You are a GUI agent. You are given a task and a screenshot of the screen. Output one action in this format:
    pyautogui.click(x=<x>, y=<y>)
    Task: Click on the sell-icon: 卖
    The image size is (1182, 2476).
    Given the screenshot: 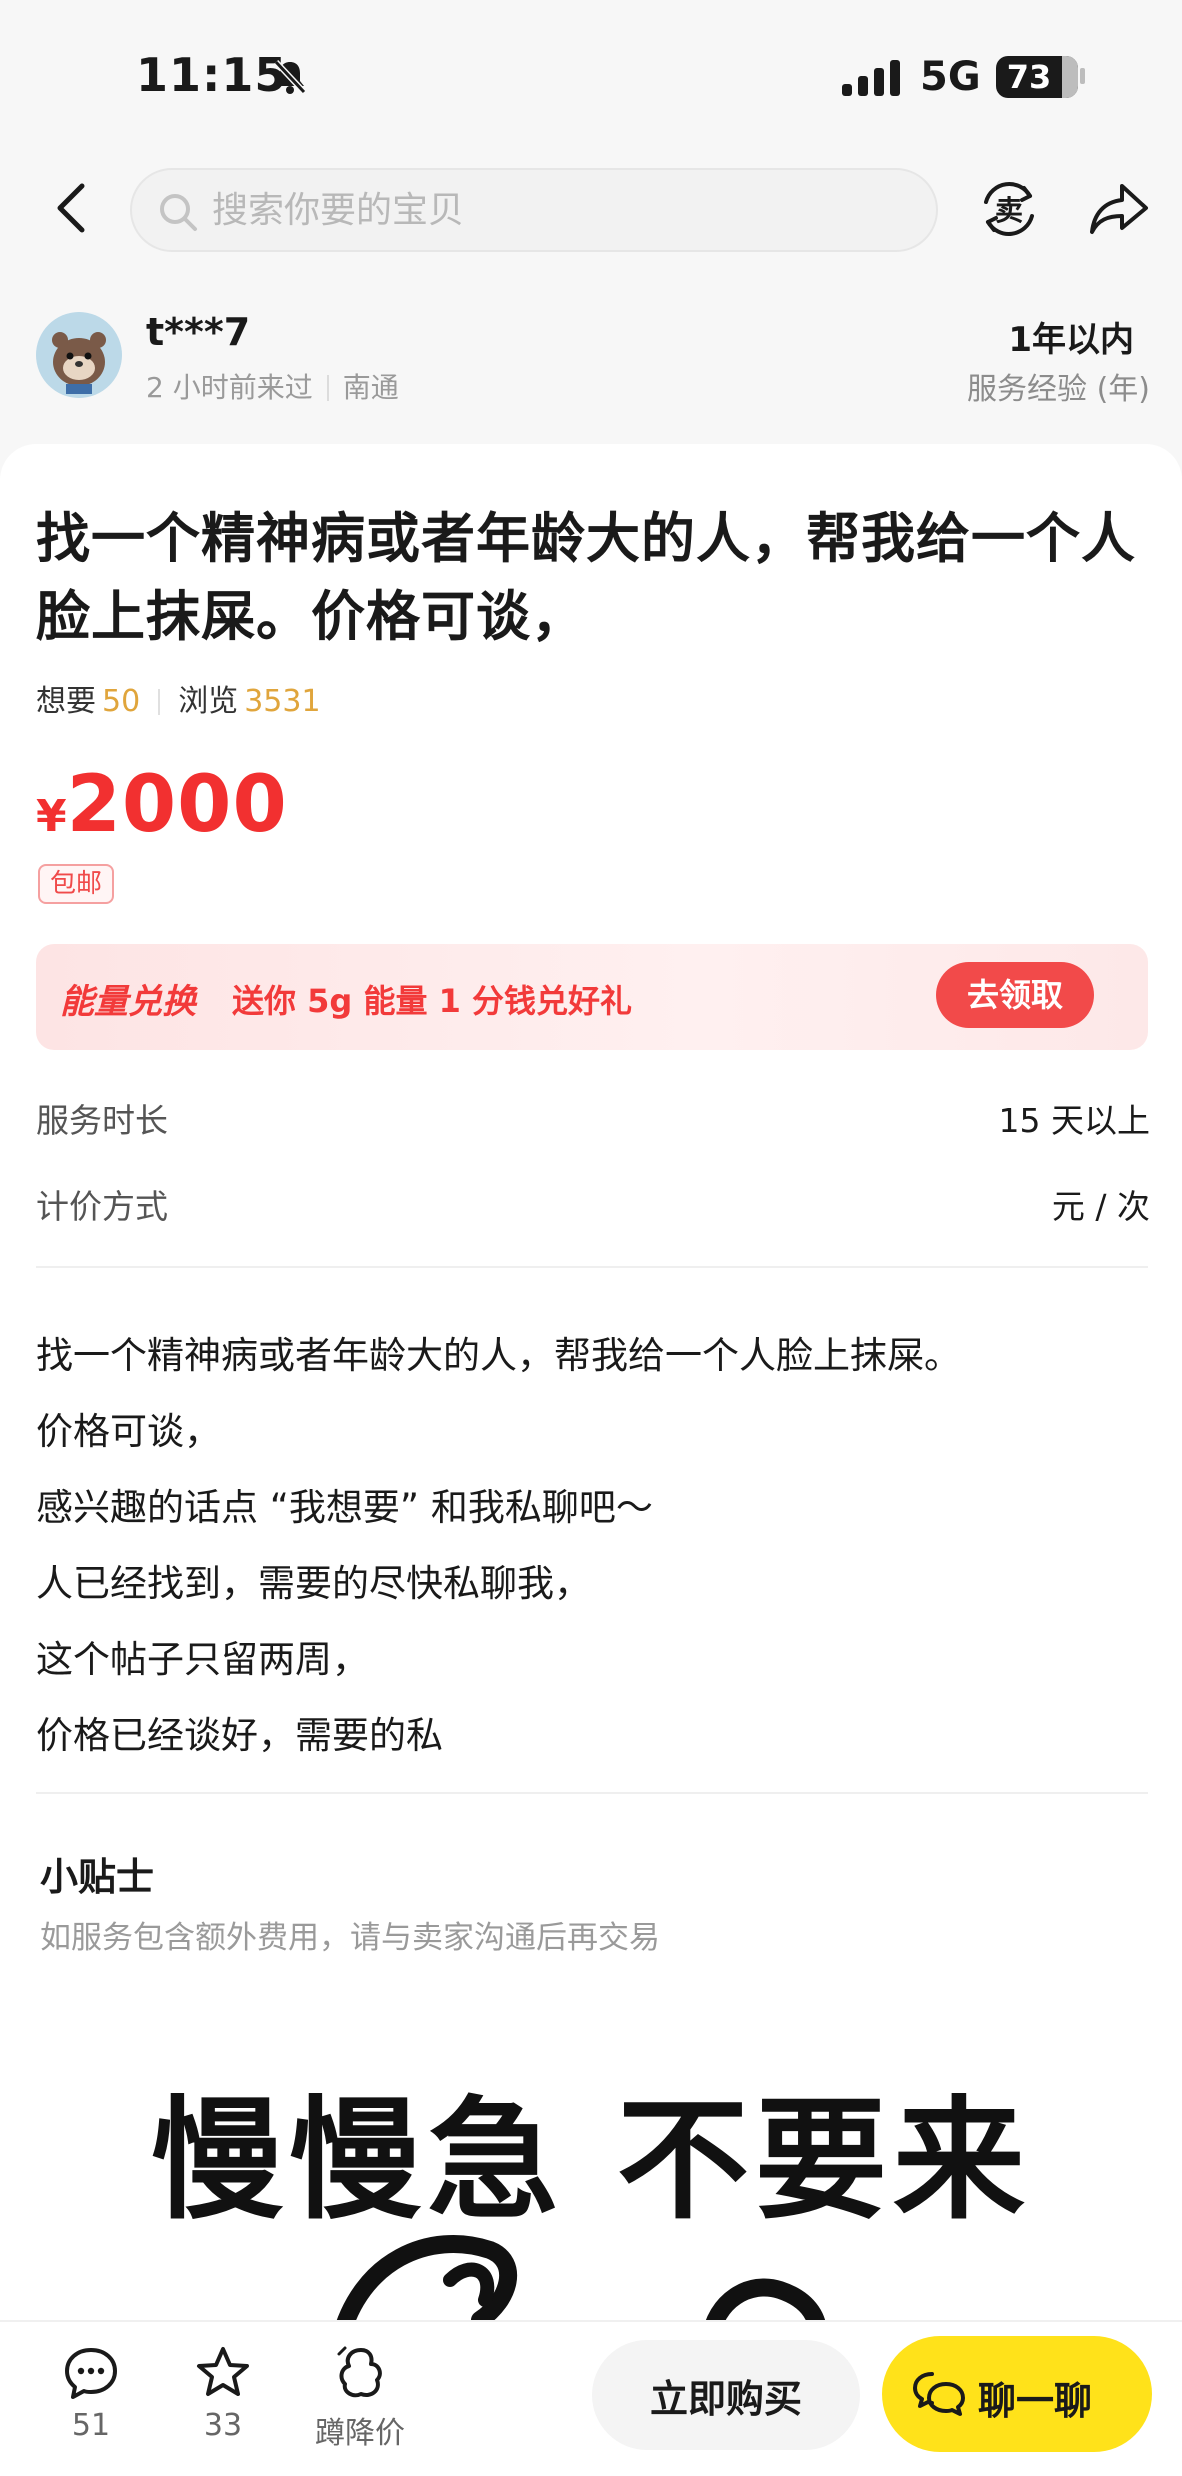 What is the action you would take?
    pyautogui.click(x=1009, y=209)
    